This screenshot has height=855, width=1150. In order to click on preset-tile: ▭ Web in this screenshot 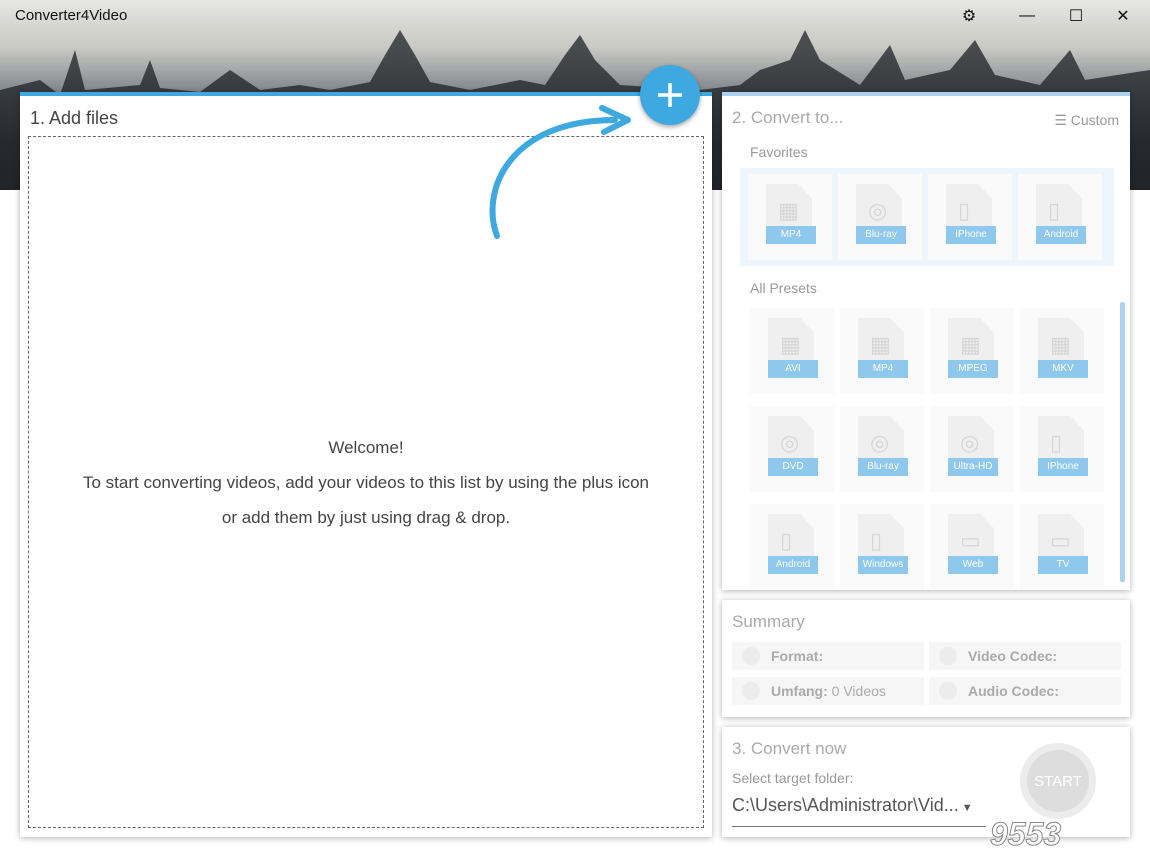, I will do `click(972, 547)`.